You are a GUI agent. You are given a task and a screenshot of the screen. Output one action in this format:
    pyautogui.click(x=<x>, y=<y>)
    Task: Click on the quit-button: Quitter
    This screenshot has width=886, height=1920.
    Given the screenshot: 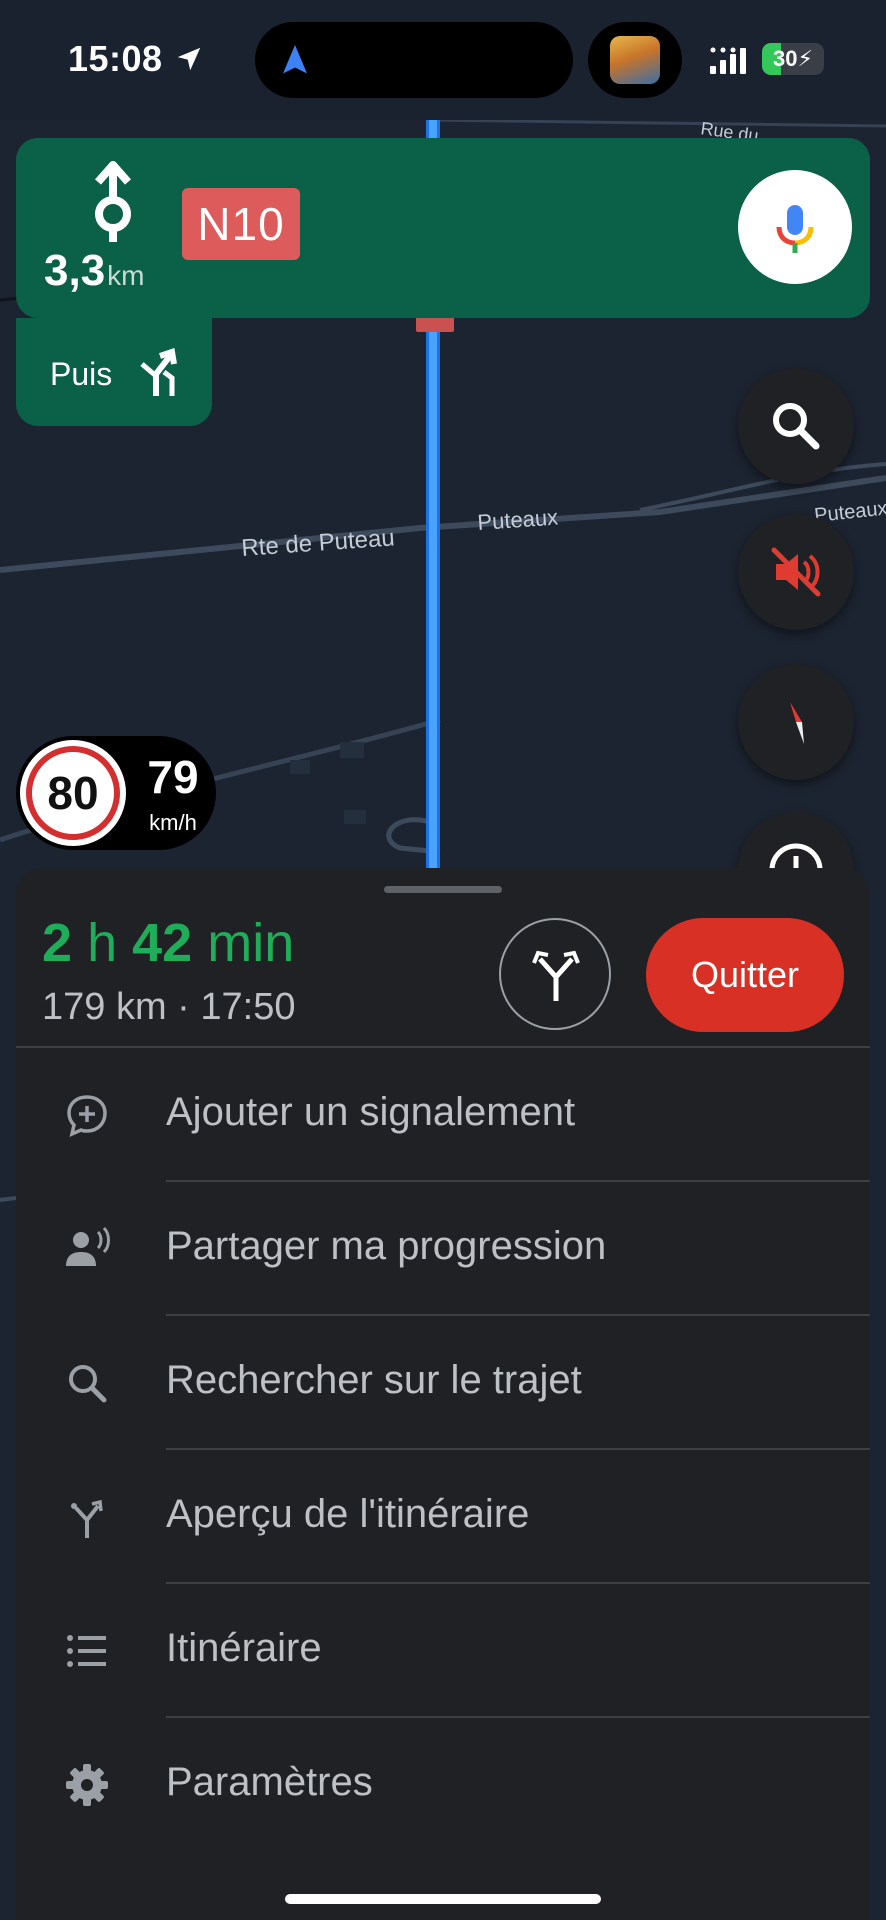 What is the action you would take?
    pyautogui.click(x=745, y=975)
    